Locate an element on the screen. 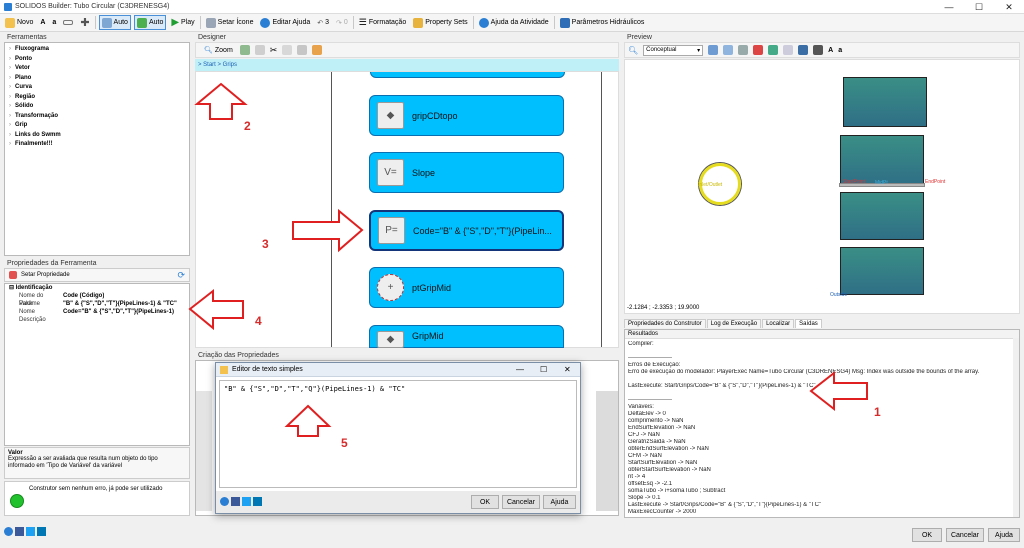  tab-localizar: Localizar is located at coordinates (778, 323).